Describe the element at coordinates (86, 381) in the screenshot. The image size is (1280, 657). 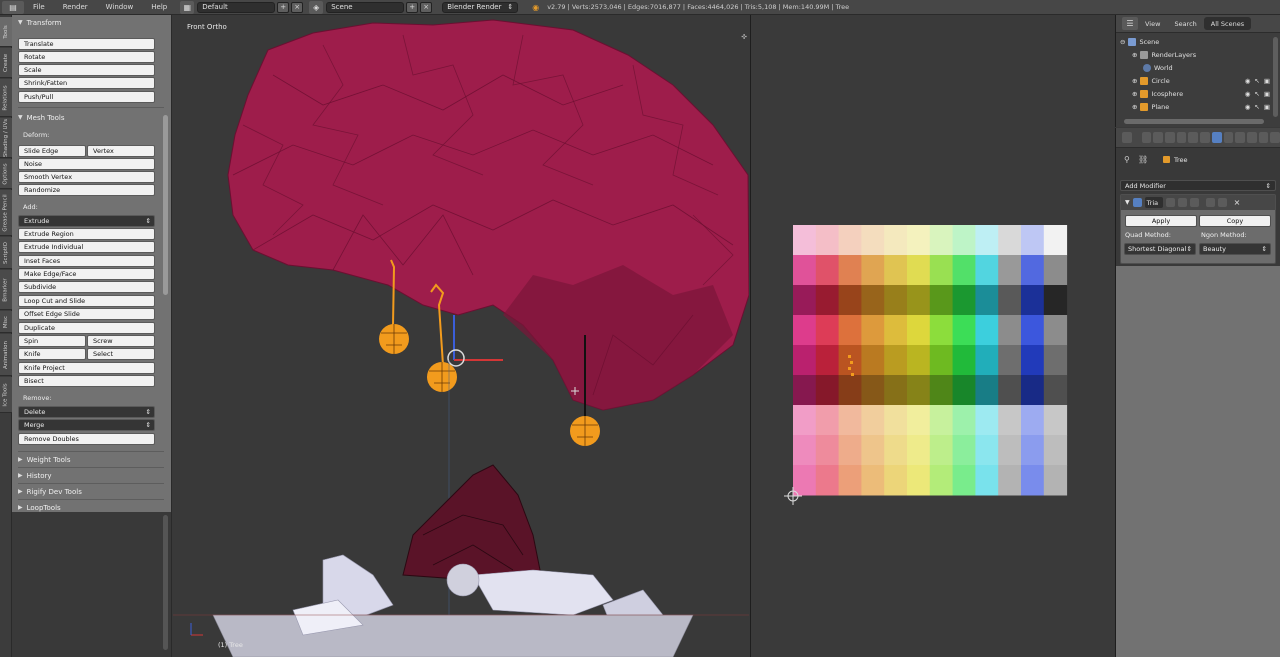
I see `bisect-button: Bisect` at that location.